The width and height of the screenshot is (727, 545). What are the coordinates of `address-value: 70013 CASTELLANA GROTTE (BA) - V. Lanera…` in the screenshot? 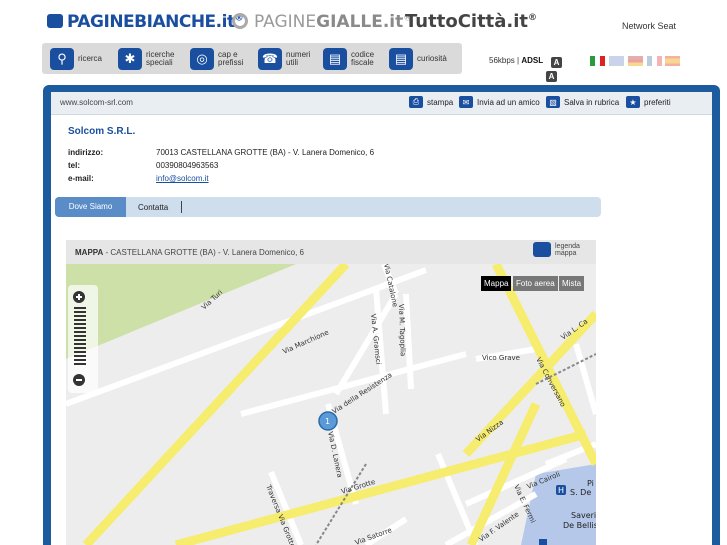 It's located at (265, 152).